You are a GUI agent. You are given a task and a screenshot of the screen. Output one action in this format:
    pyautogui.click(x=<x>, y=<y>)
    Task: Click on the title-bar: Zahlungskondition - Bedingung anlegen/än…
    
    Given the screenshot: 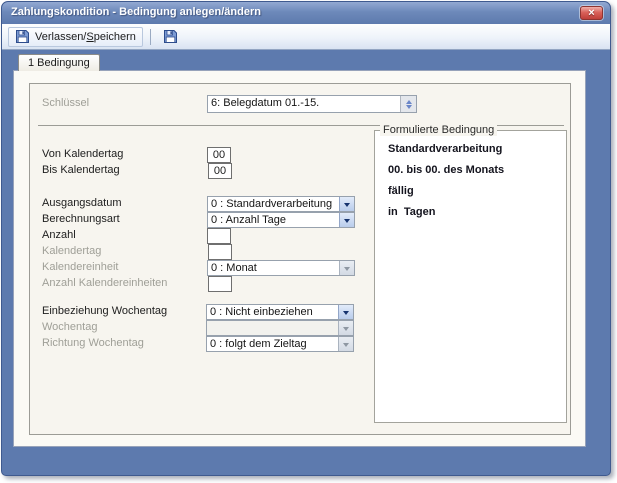 What is the action you would take?
    pyautogui.click(x=306, y=13)
    